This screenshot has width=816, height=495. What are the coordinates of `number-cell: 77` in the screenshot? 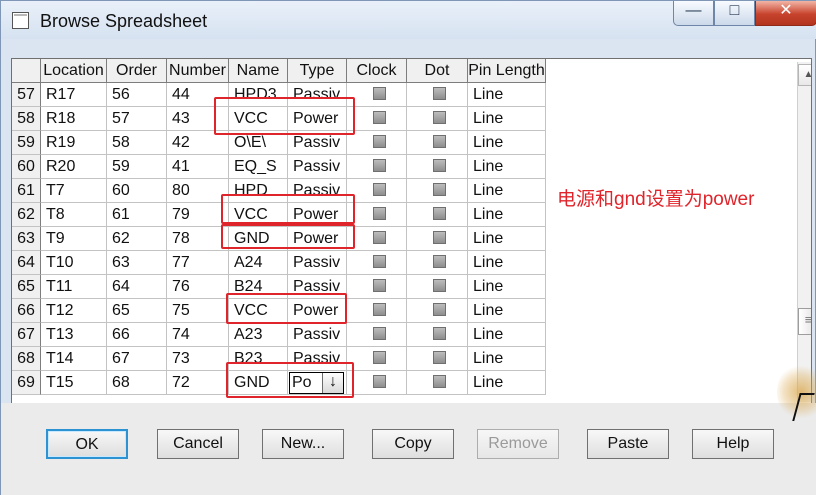 It's located at (198, 263).